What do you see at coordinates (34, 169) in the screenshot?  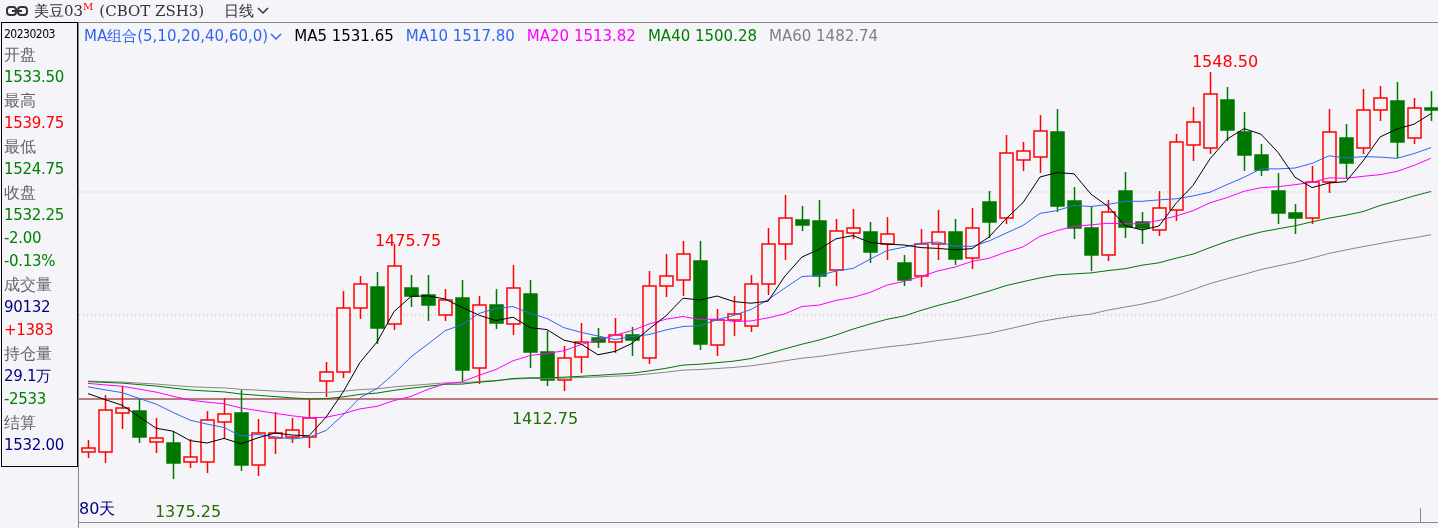 I see `field-value: 1524.75` at bounding box center [34, 169].